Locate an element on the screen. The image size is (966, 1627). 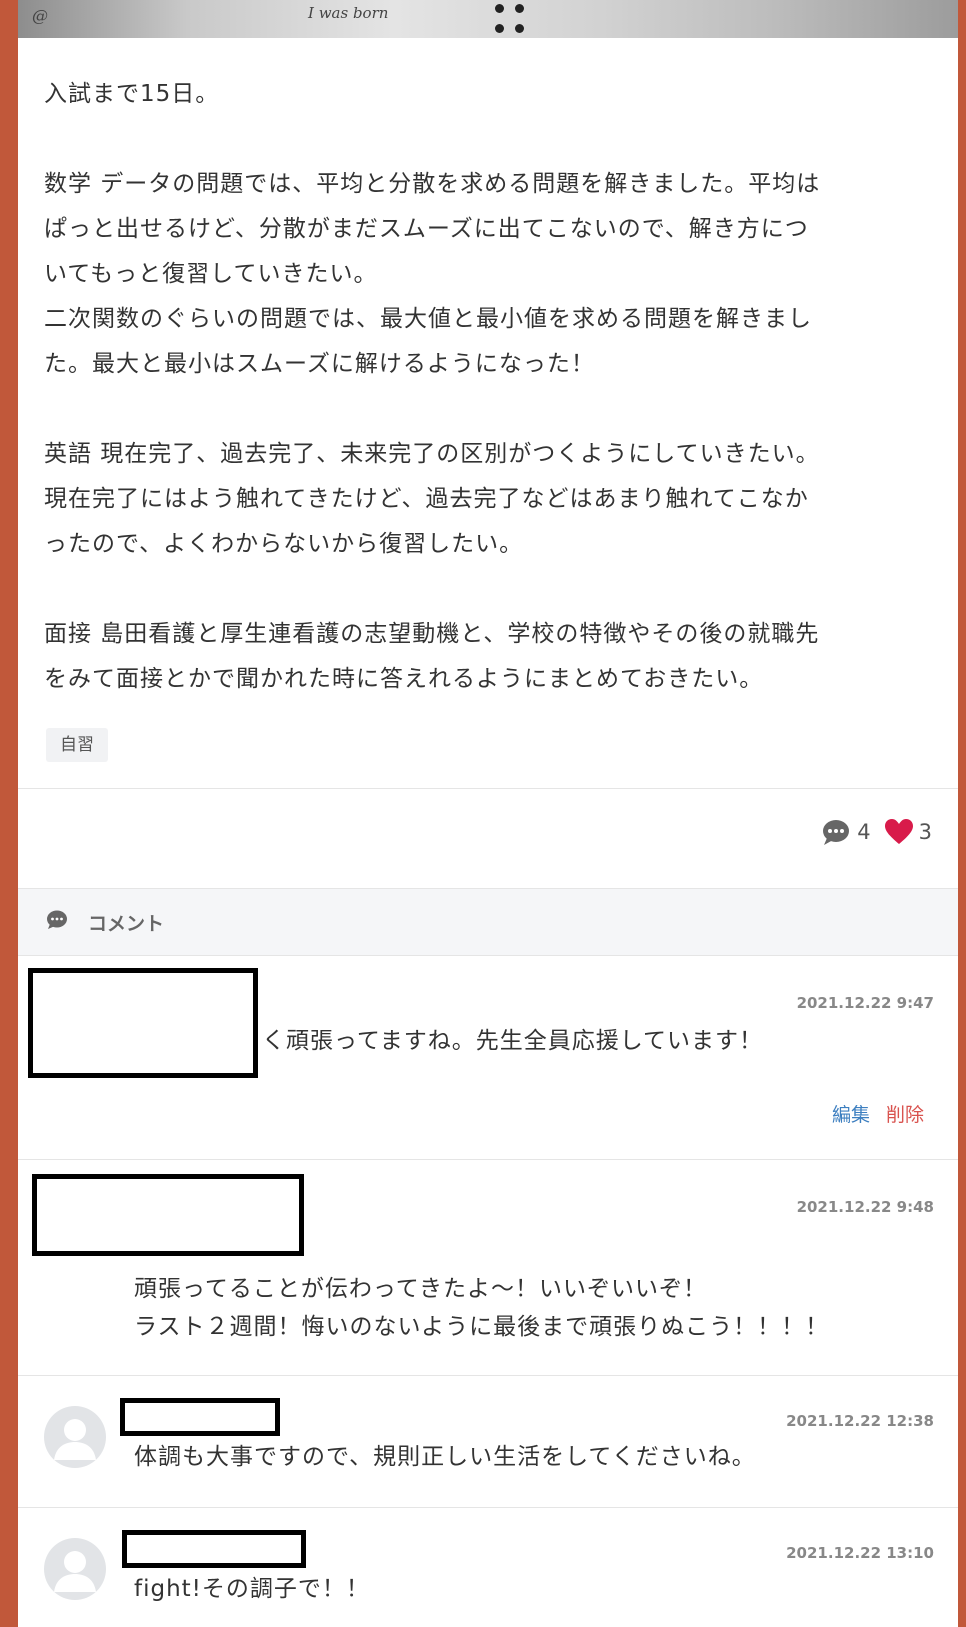
heart-icon is located at coordinates (898, 832).